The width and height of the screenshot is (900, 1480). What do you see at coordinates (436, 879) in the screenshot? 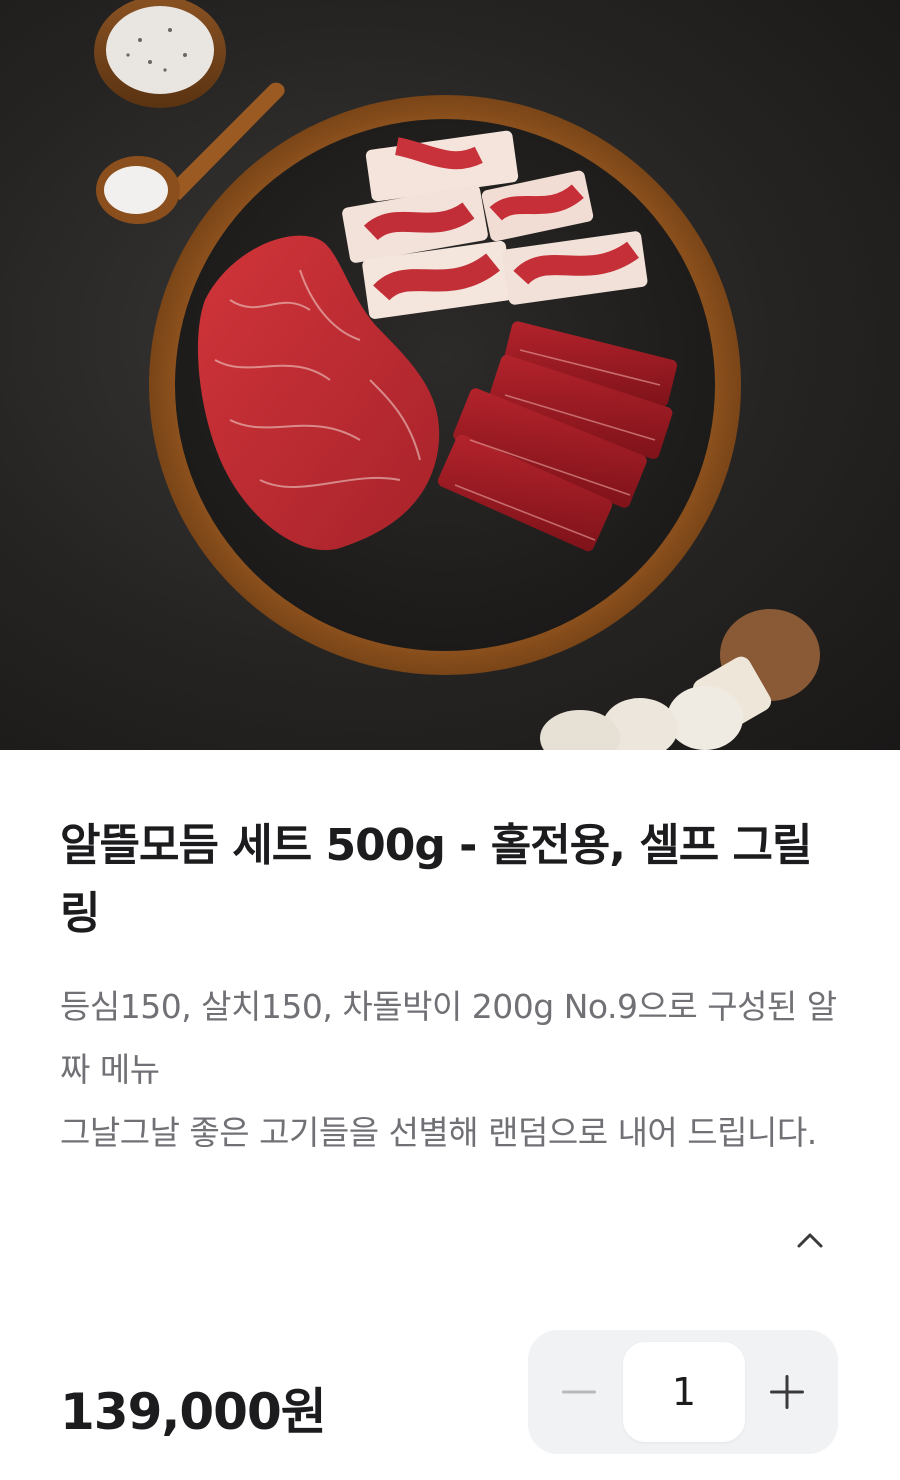
I see `product-title: 알뜰모듬 세트 500g - 홀전용, 셀프 그릴링` at bounding box center [436, 879].